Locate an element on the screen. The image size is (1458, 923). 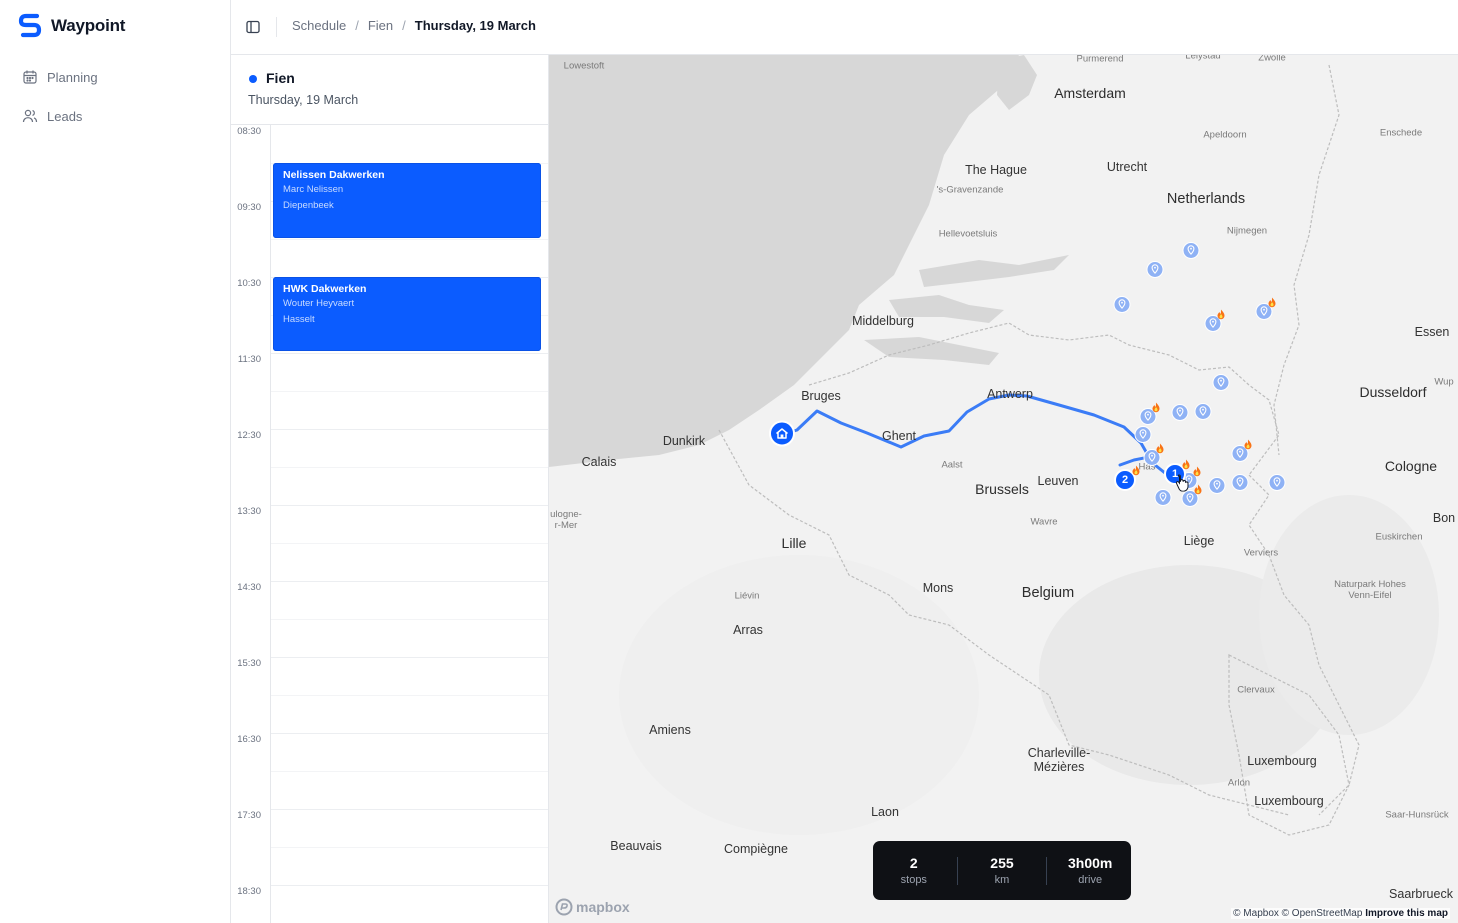
stat-drive-time: 3h00m drive is located at coordinates (1090, 871).